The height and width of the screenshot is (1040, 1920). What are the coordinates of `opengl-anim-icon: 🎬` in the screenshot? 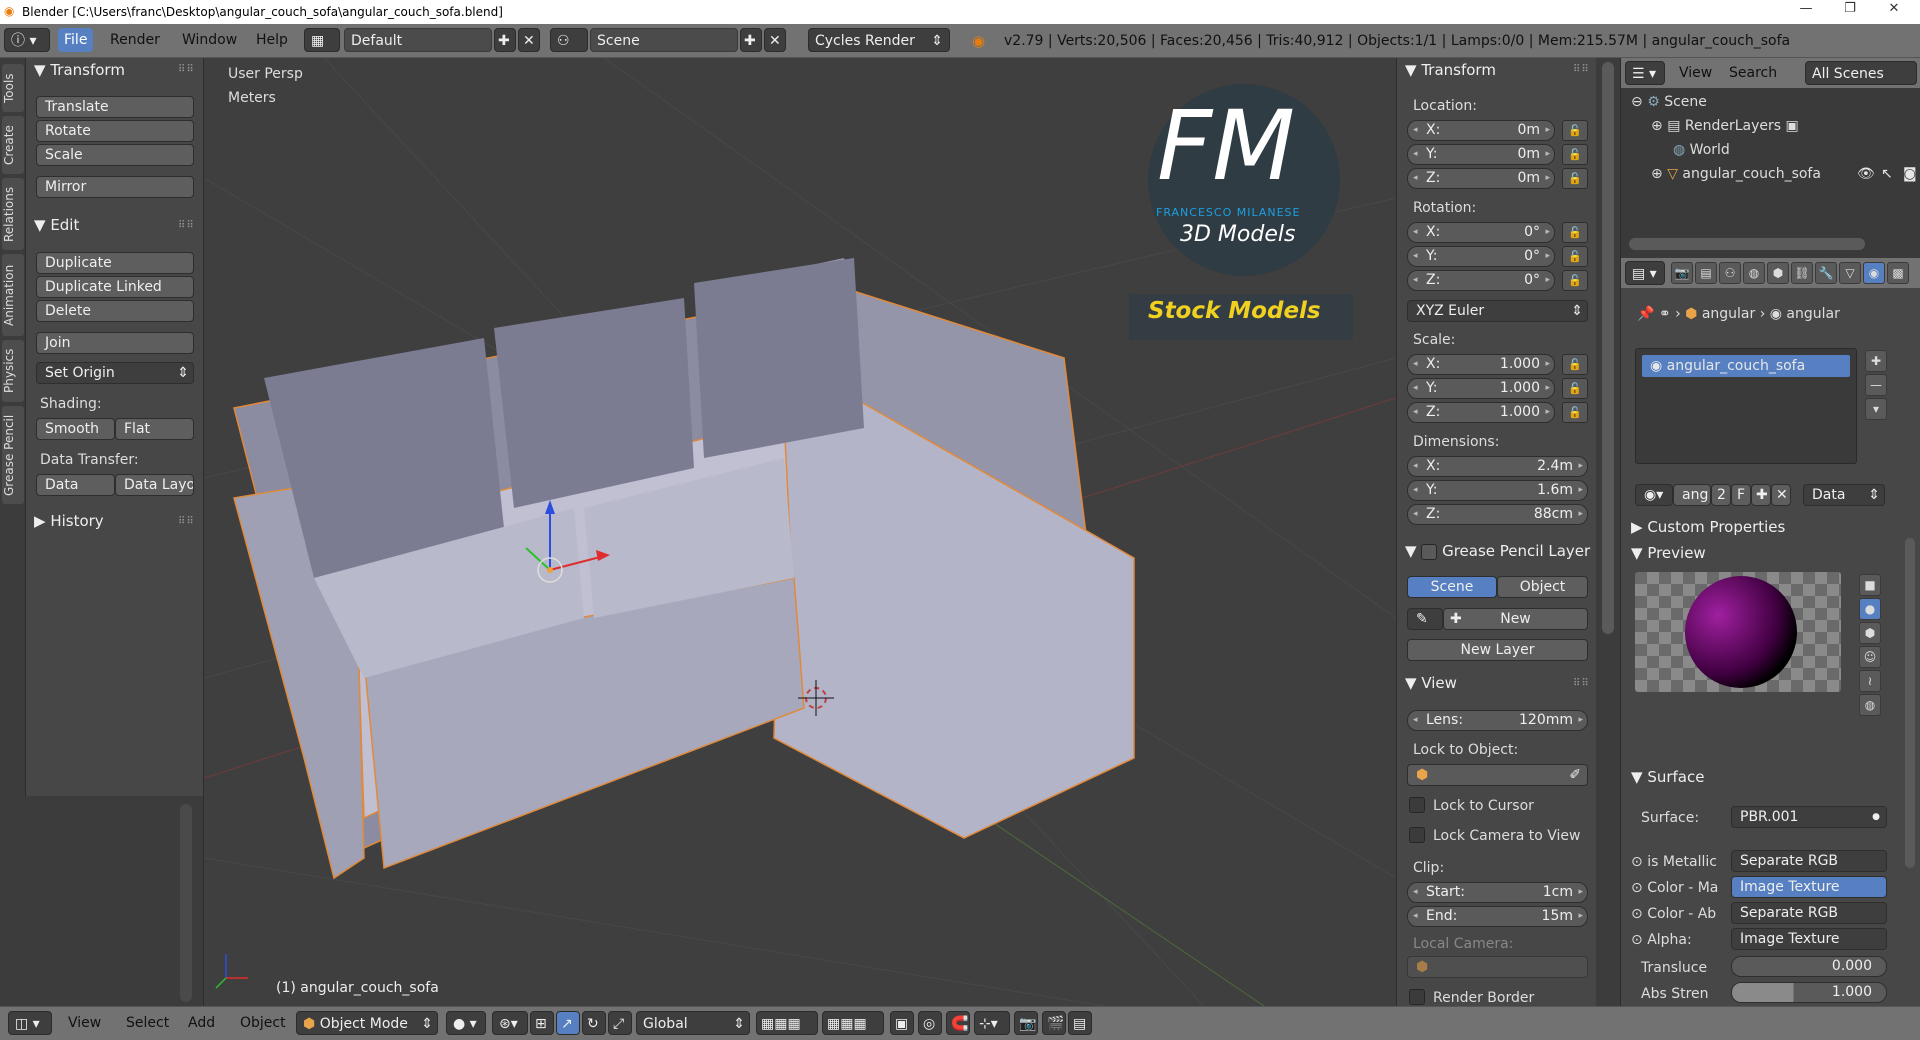 It's located at (1054, 1023).